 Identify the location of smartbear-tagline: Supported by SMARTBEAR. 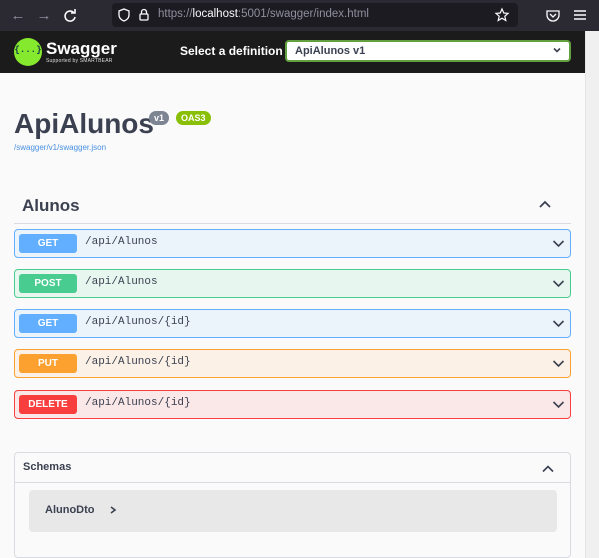
(79, 61).